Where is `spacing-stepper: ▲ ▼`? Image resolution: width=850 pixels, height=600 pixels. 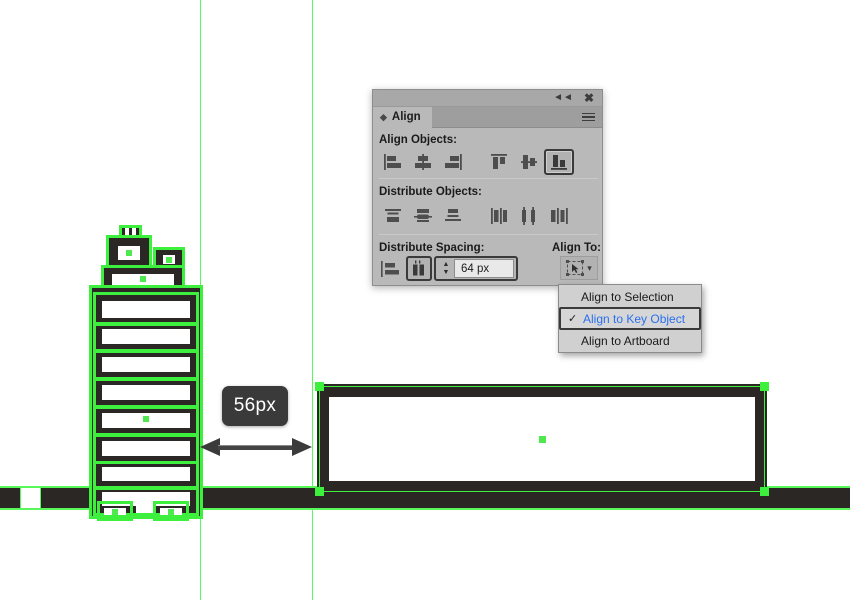 spacing-stepper: ▲ ▼ is located at coordinates (446, 268).